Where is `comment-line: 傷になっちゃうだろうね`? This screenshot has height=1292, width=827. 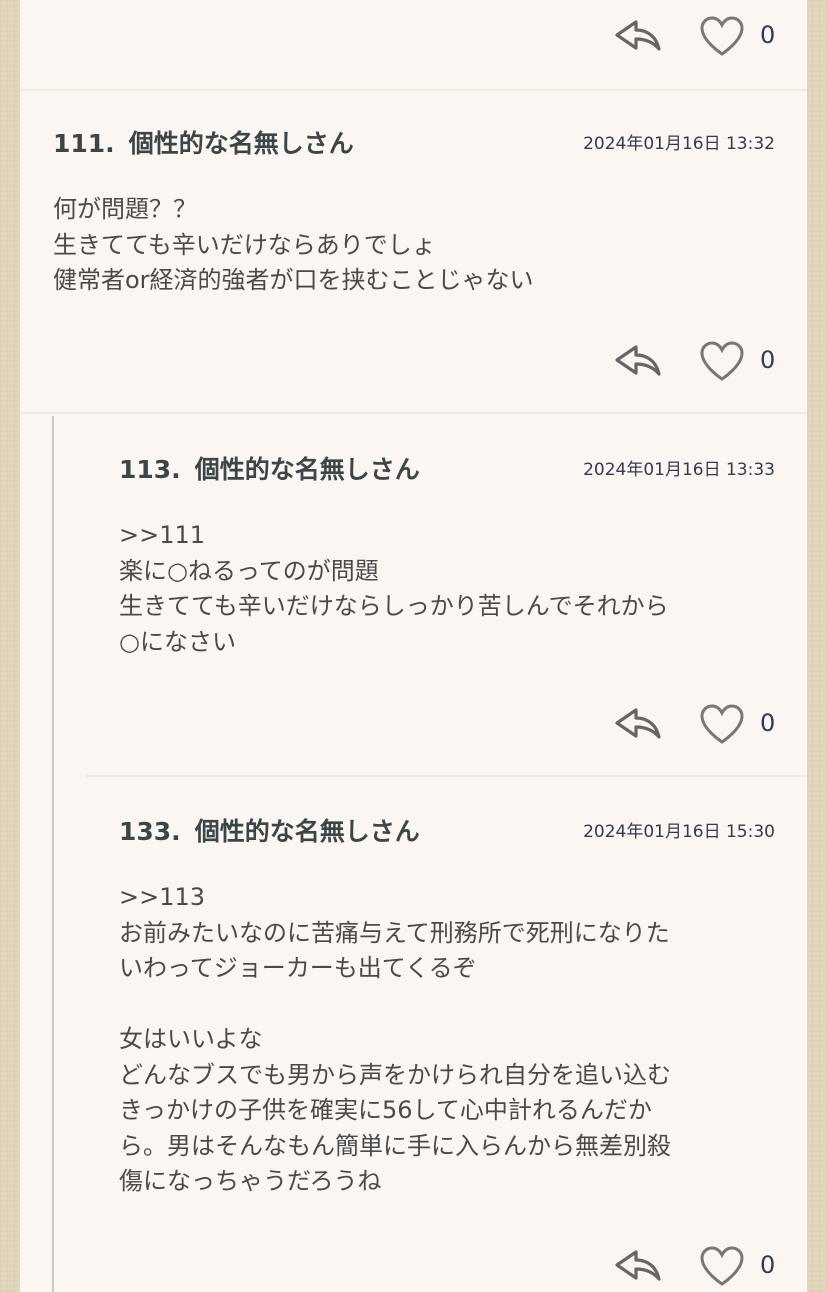
comment-line: 傷になっちゃうだろうね is located at coordinates (250, 1181).